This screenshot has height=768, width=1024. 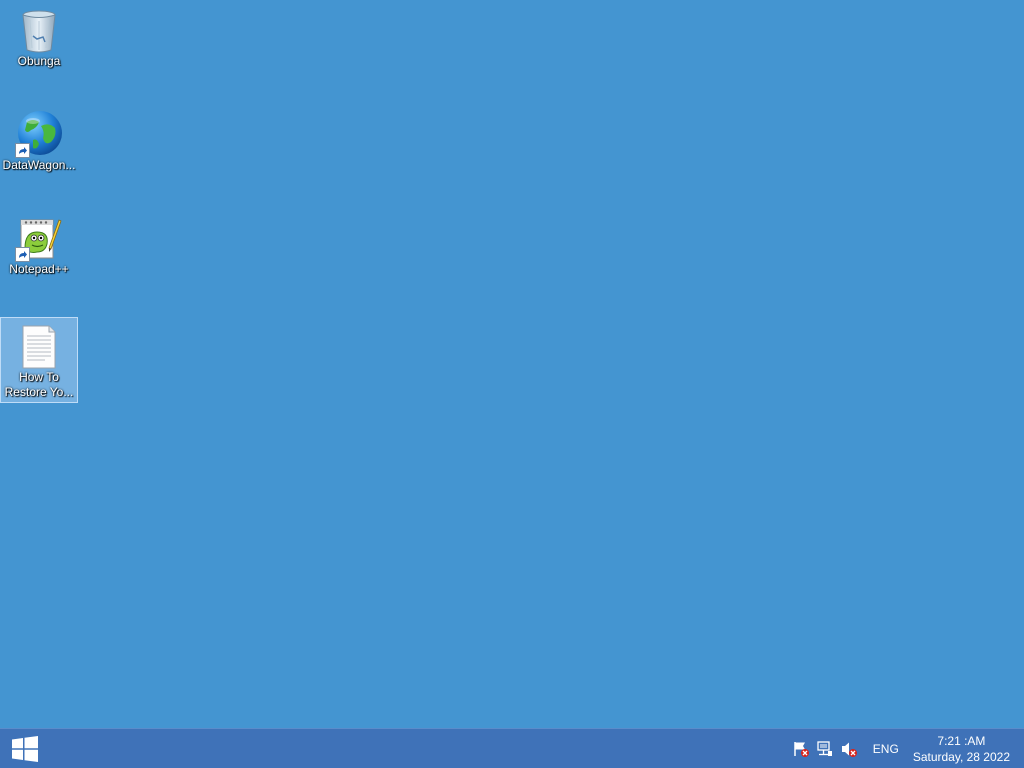 I want to click on notepad-plus-plus-icon, so click(x=39, y=238).